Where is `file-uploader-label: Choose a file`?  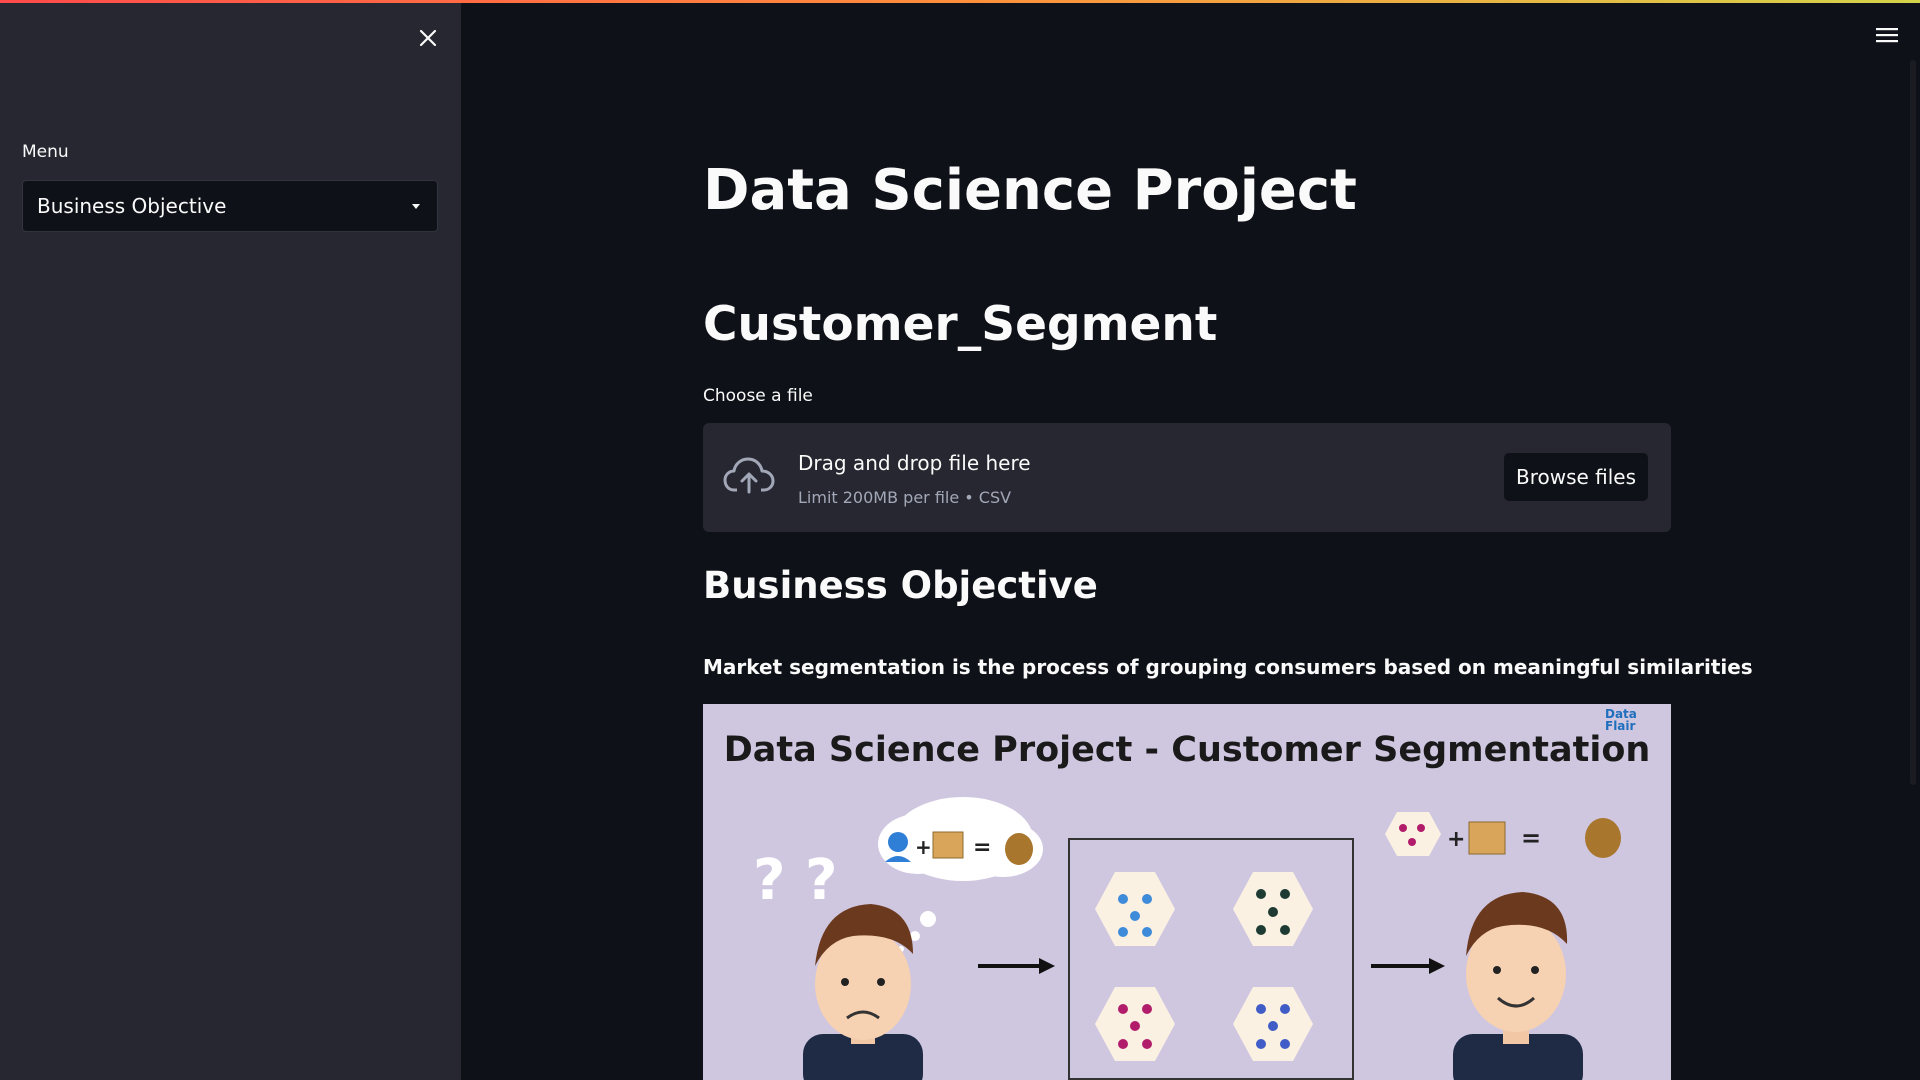
file-uploader-label: Choose a file is located at coordinates (758, 396).